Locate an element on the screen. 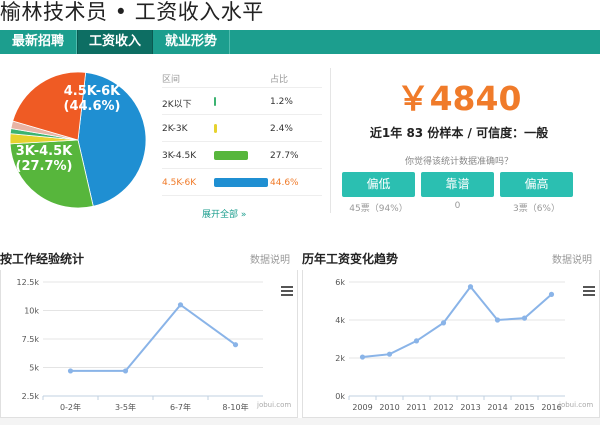  pie-label-main-range: 4.5K-6K is located at coordinates (92, 91).